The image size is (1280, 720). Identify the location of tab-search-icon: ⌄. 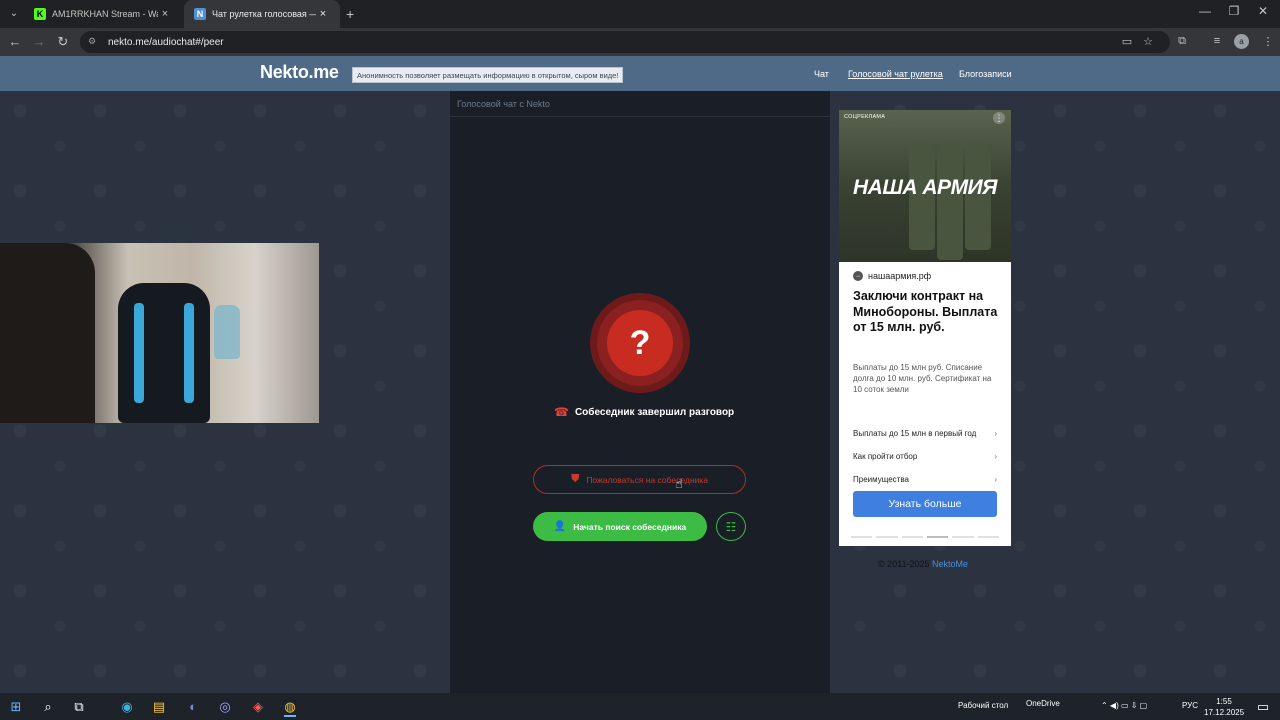
(14, 13).